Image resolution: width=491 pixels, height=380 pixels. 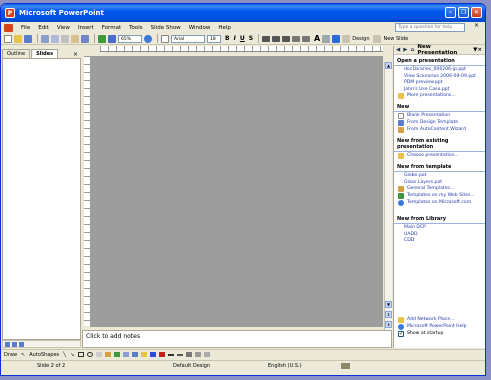 I want to click on scroll-down-icon: ▼, so click(x=388, y=304).